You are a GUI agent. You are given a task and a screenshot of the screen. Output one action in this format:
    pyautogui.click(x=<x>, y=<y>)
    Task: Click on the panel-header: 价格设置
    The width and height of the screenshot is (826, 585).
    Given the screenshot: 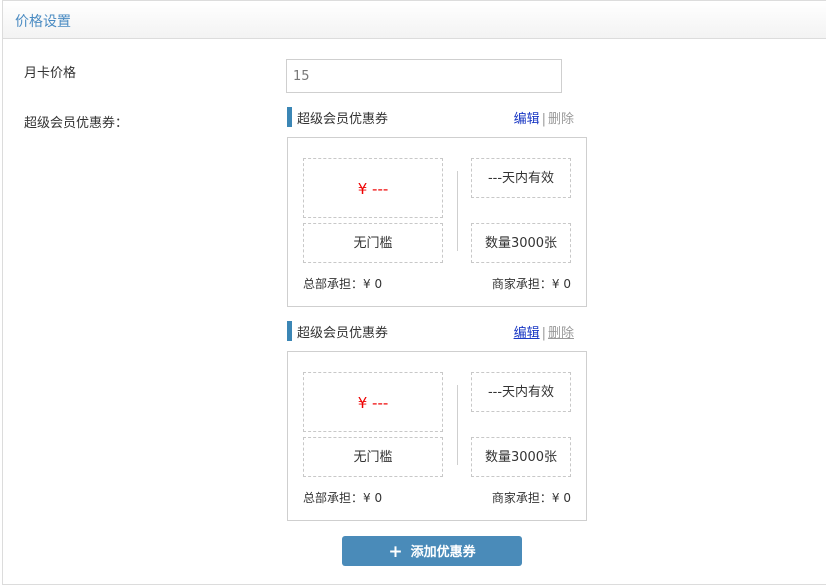 What is the action you would take?
    pyautogui.click(x=414, y=20)
    